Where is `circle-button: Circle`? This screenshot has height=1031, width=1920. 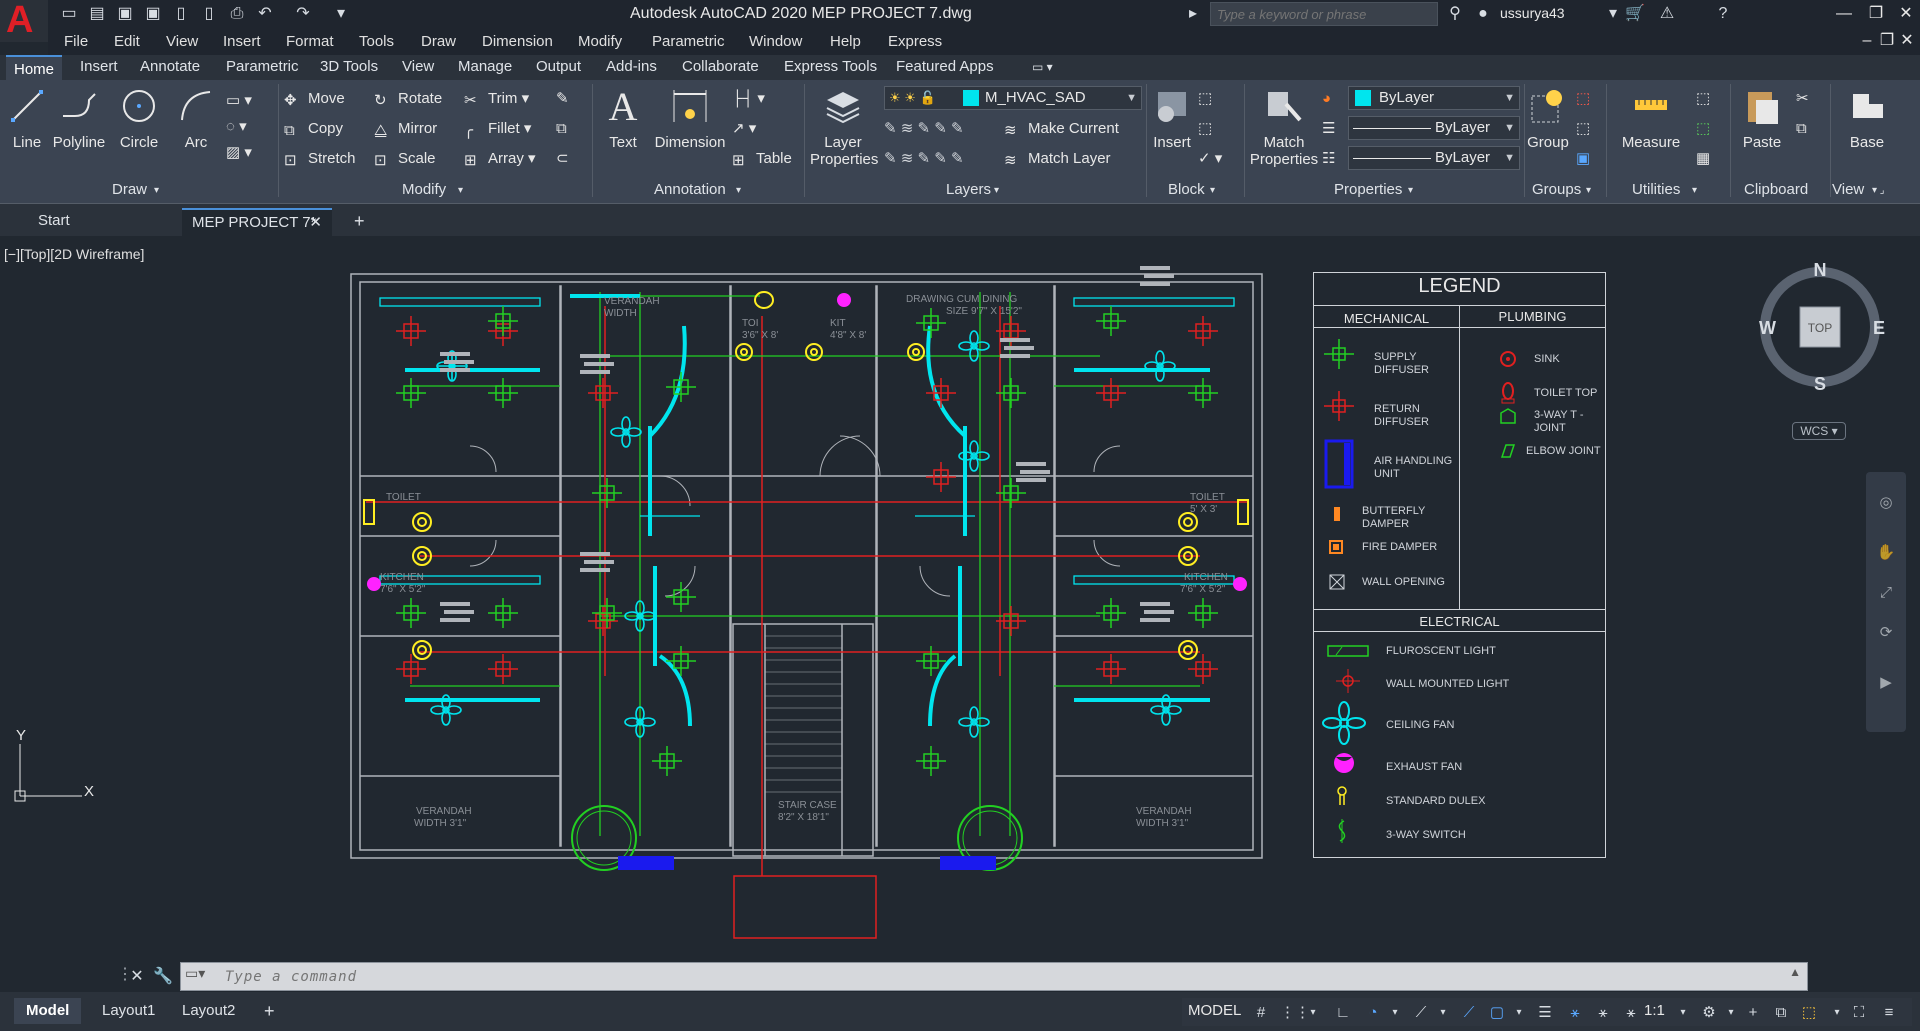 circle-button: Circle is located at coordinates (139, 118).